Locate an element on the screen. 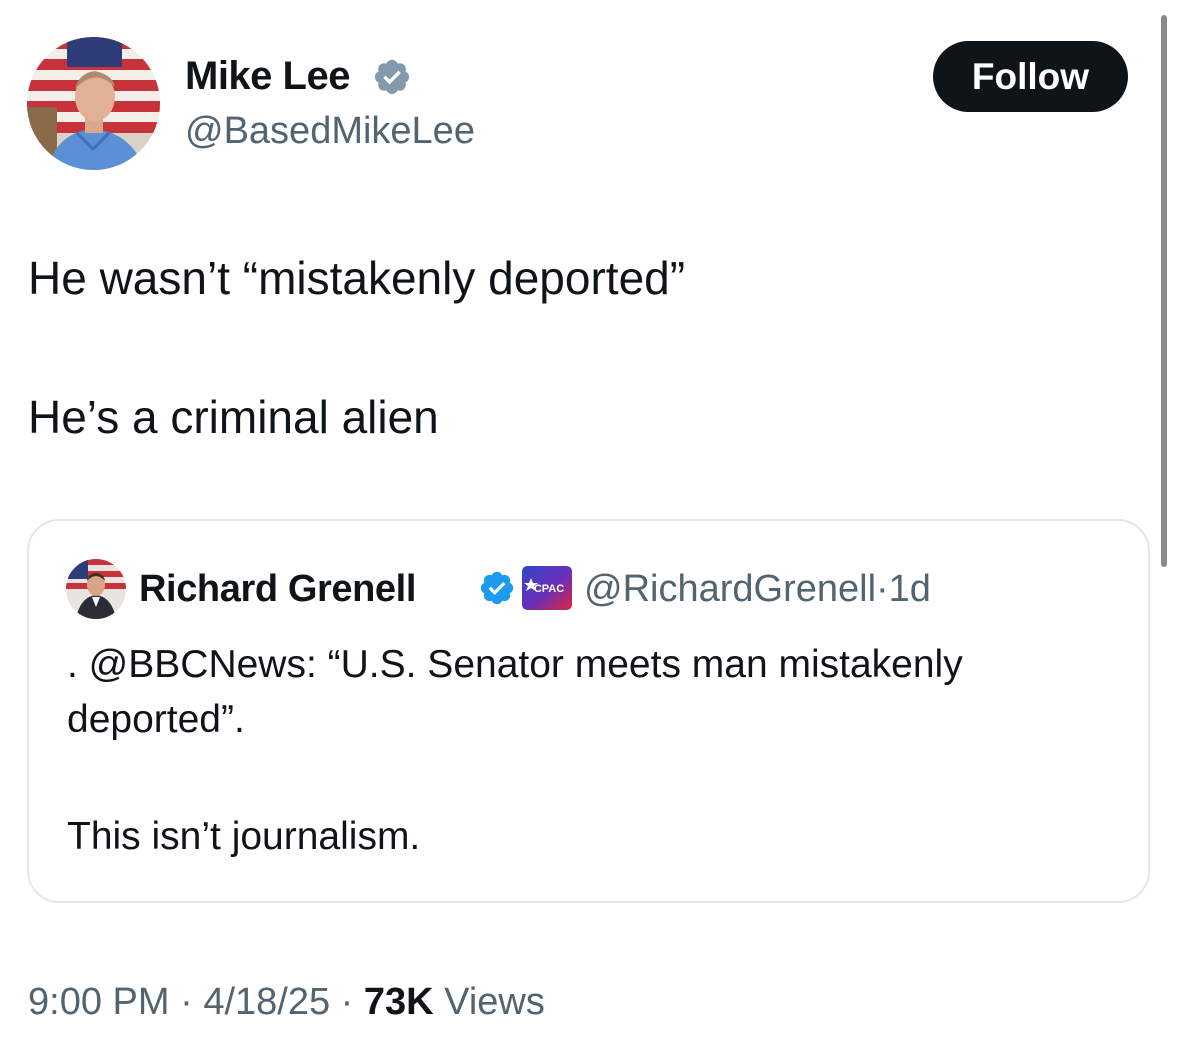 This screenshot has width=1179, height=1058. author-display-name: Mike Lee is located at coordinates (267, 76).